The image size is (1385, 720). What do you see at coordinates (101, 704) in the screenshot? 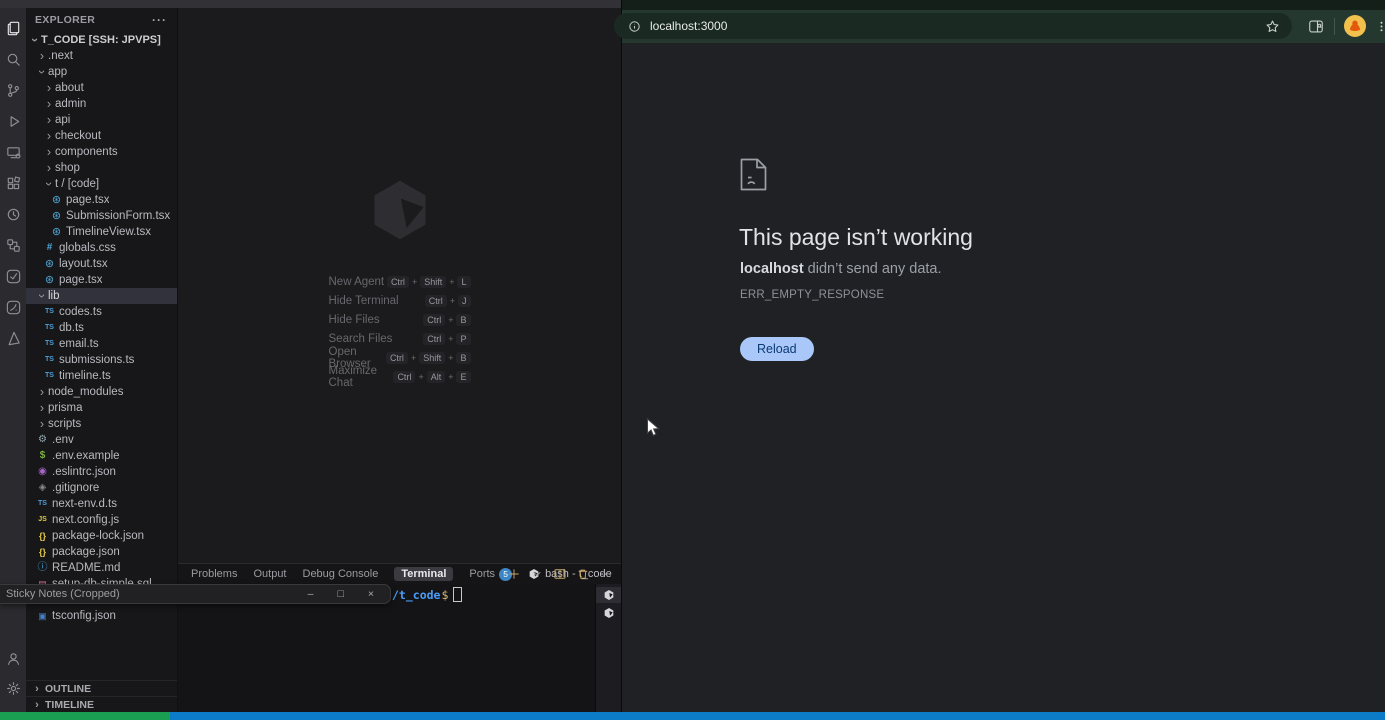
I see `timeline-section: › TIMELINE` at bounding box center [101, 704].